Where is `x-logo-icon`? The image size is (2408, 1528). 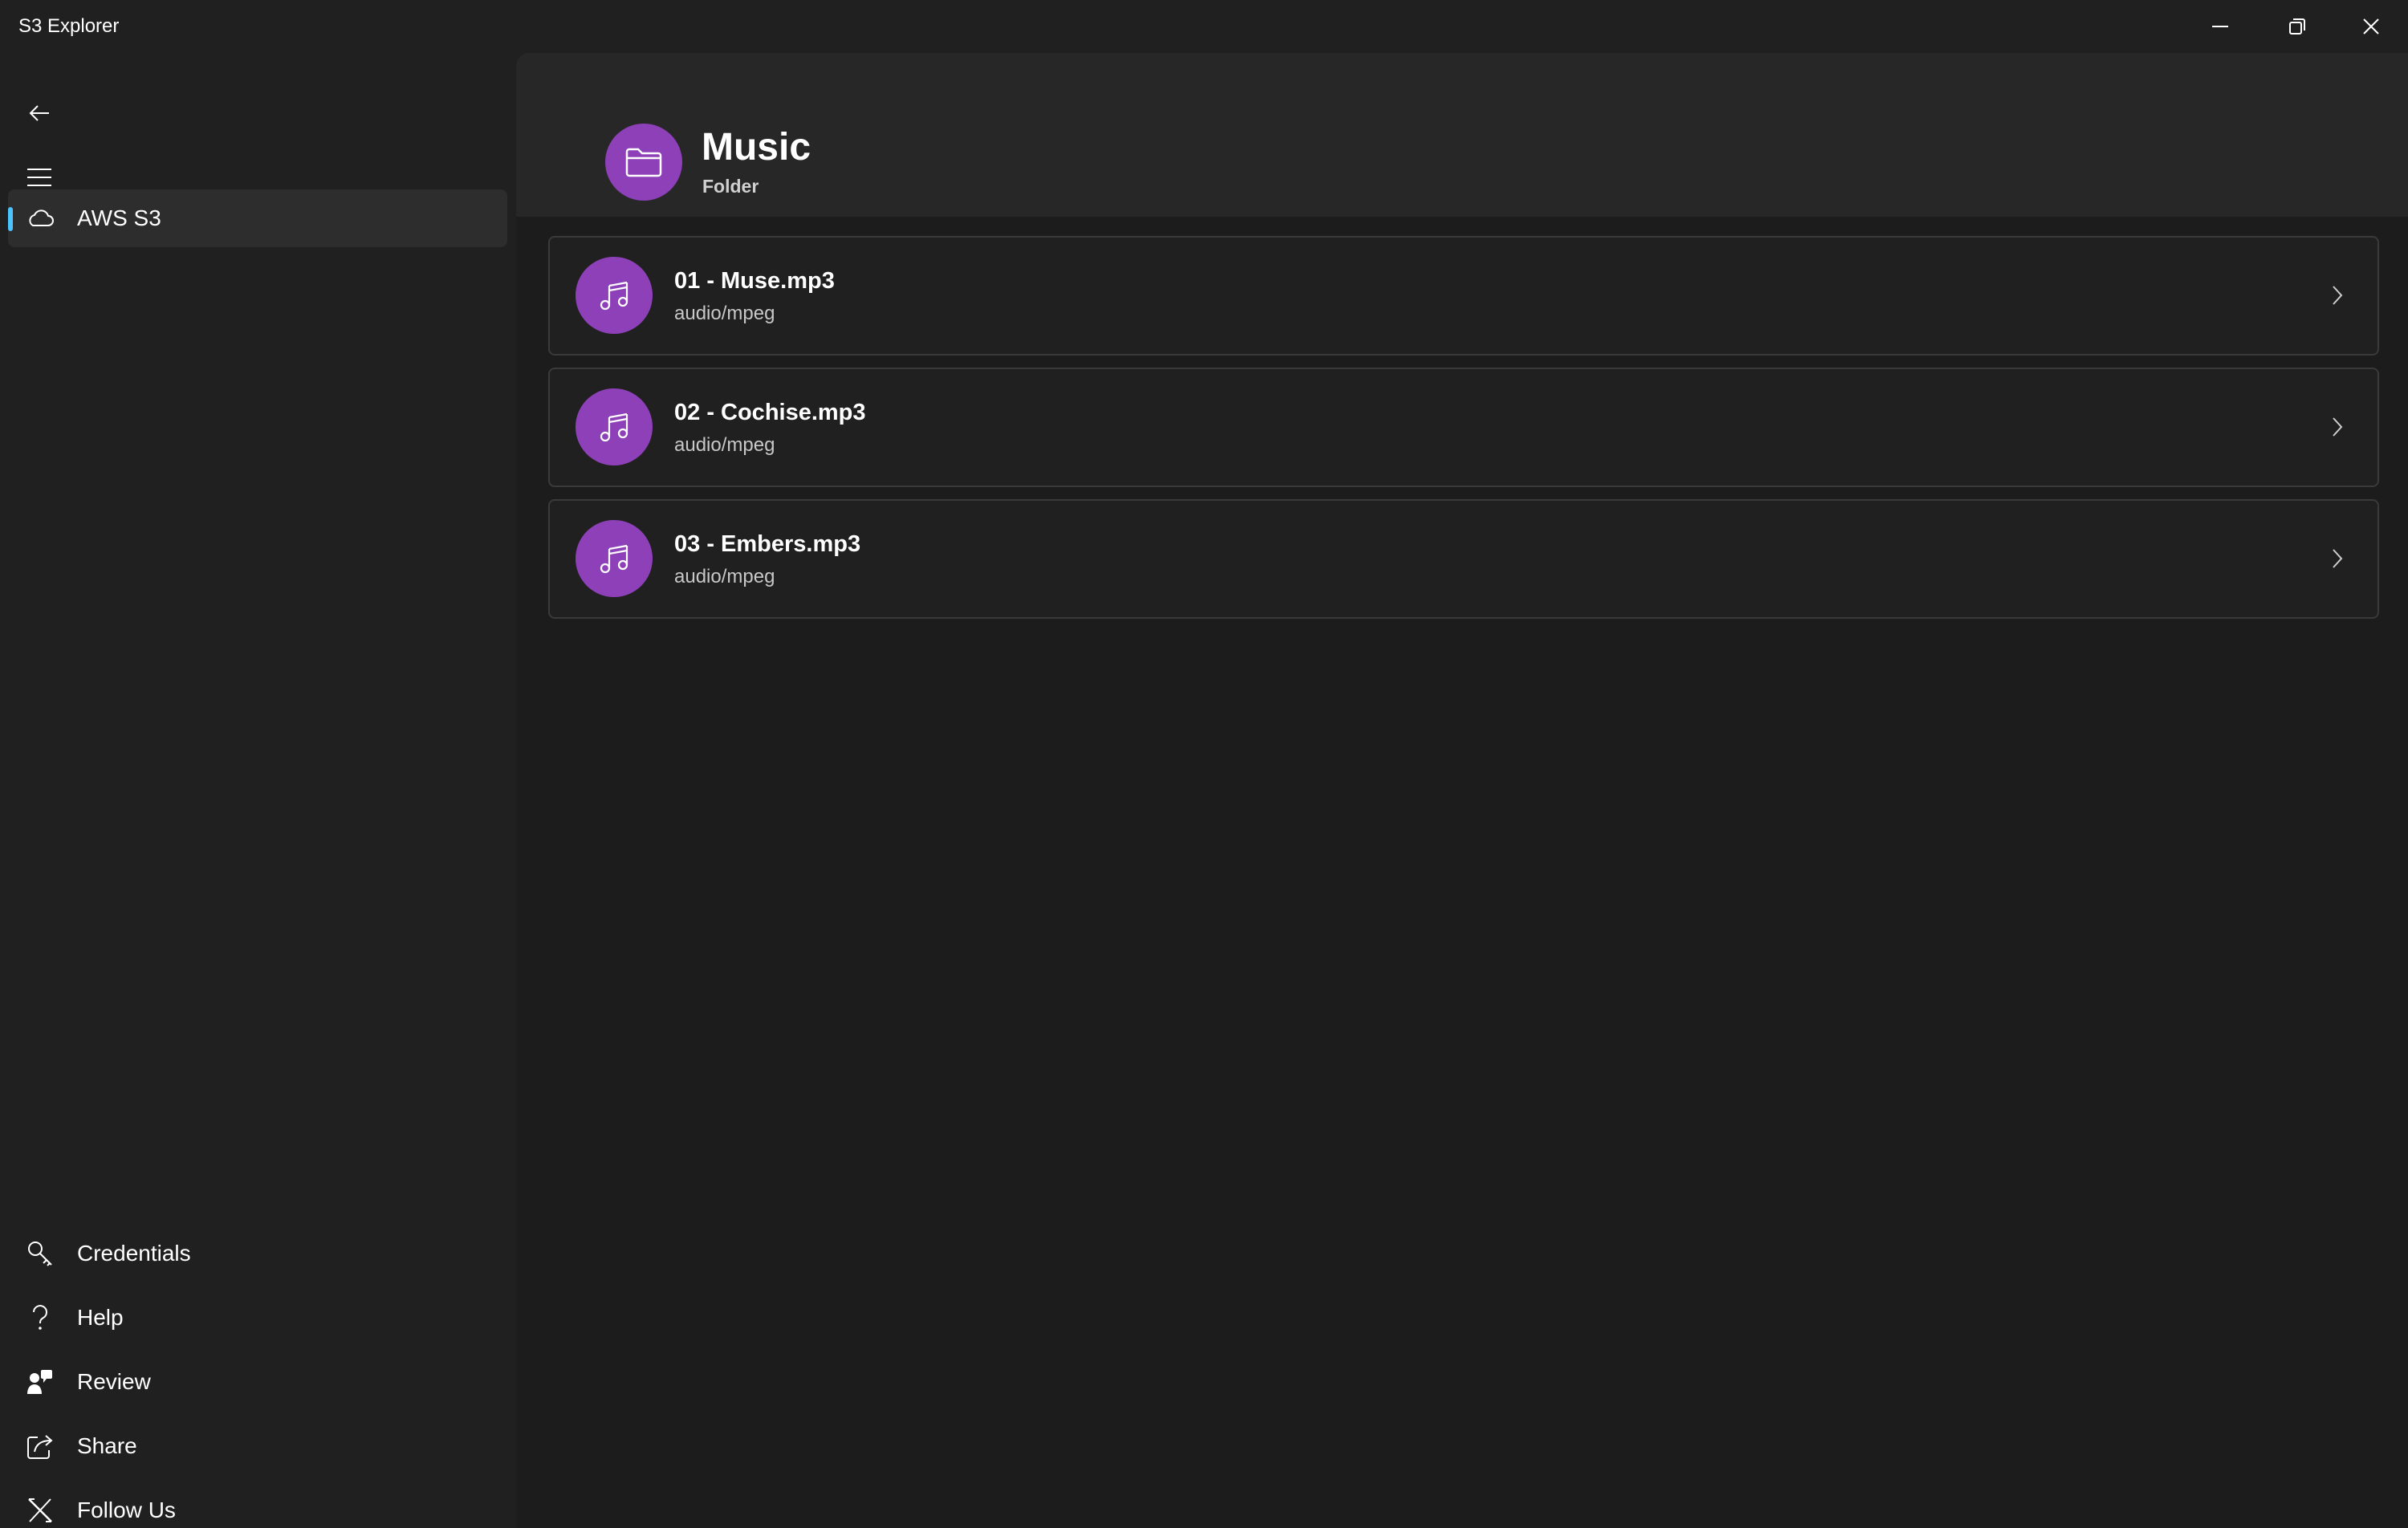
x-logo-icon is located at coordinates (40, 1510).